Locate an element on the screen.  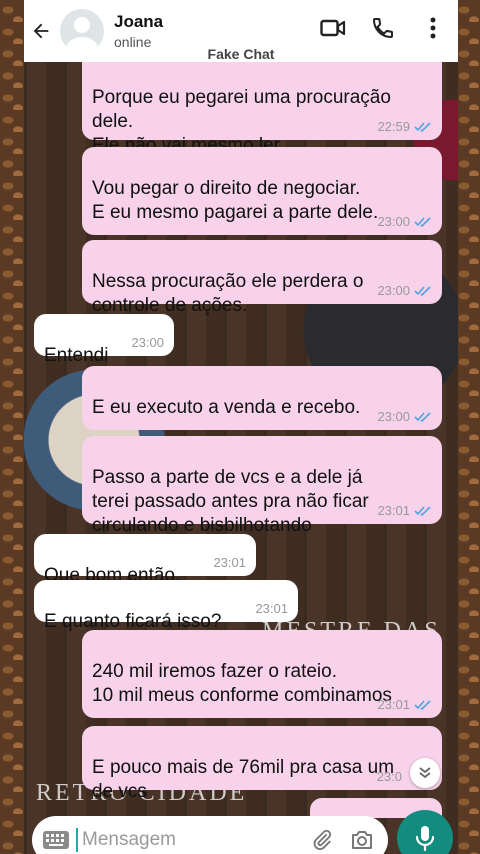
message-meta: 23:0 is located at coordinates (389, 777).